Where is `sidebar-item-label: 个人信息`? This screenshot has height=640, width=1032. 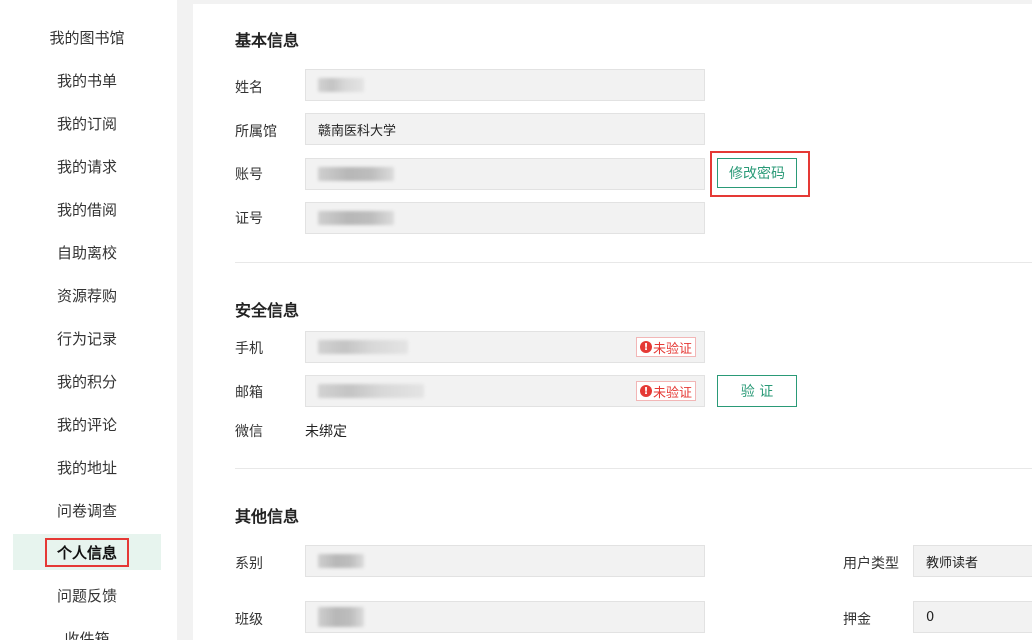
sidebar-item-label: 个人信息 is located at coordinates (86, 552).